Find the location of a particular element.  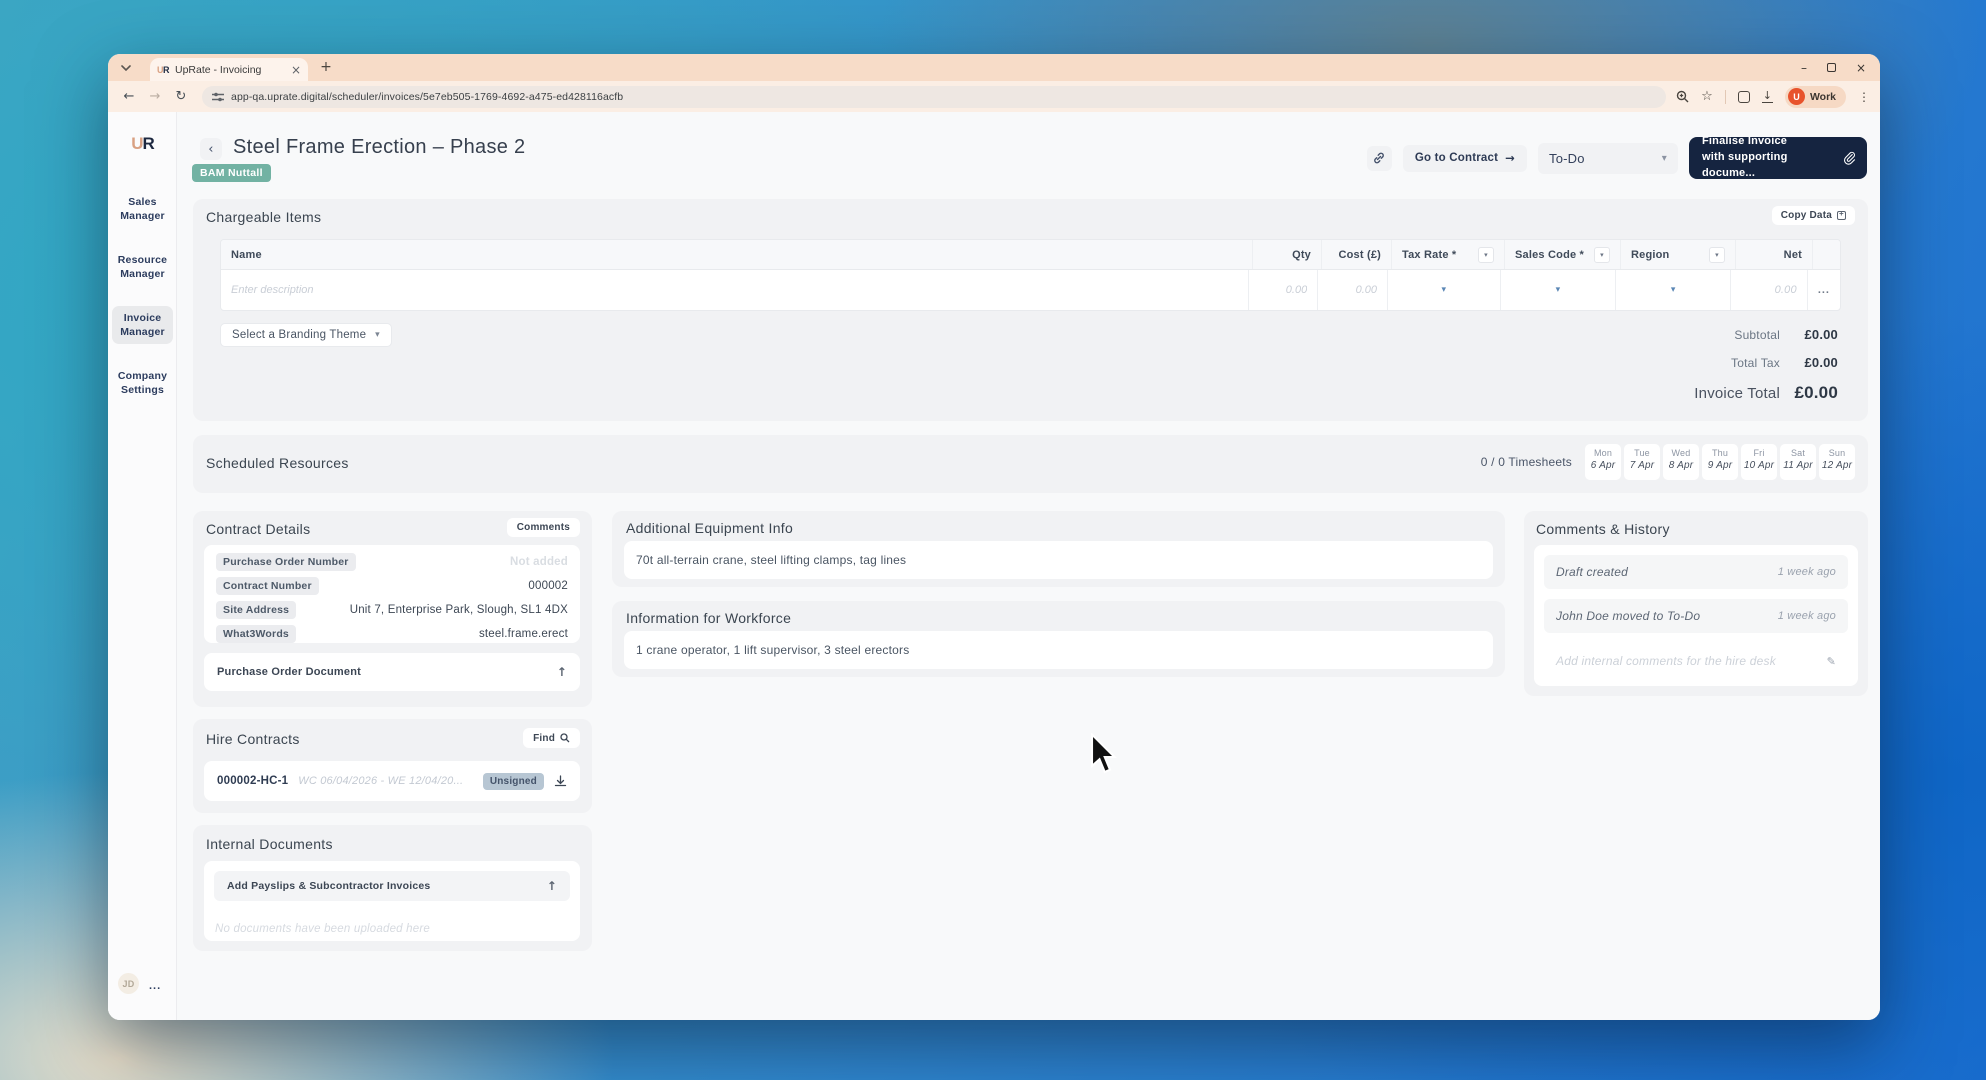

tab-close-icon: × is located at coordinates (296, 70).